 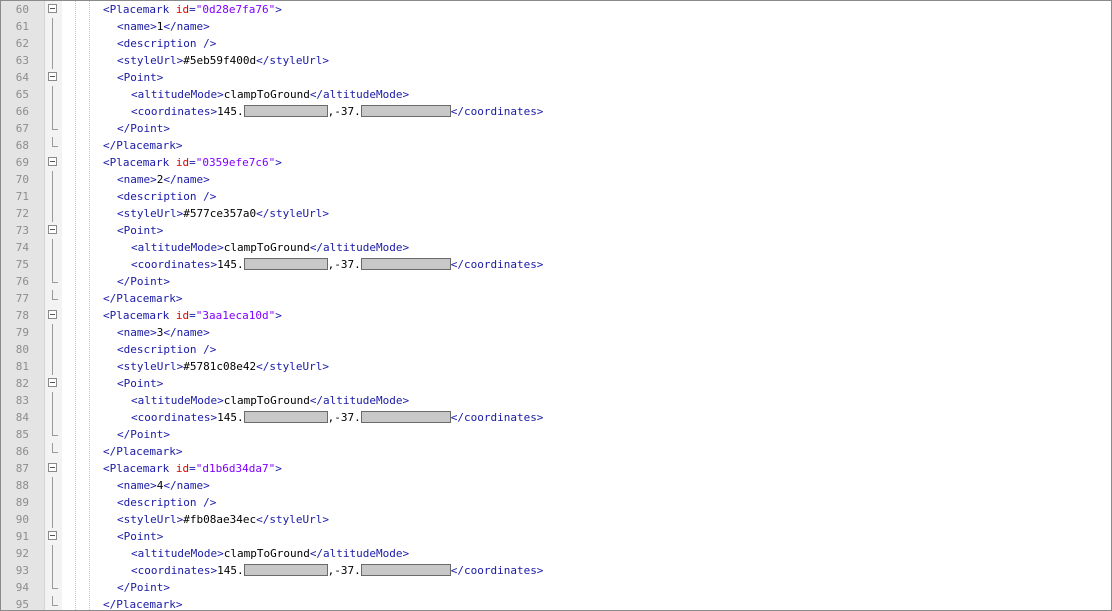 I want to click on code-line: 86 </Placemark>, so click(x=556, y=451).